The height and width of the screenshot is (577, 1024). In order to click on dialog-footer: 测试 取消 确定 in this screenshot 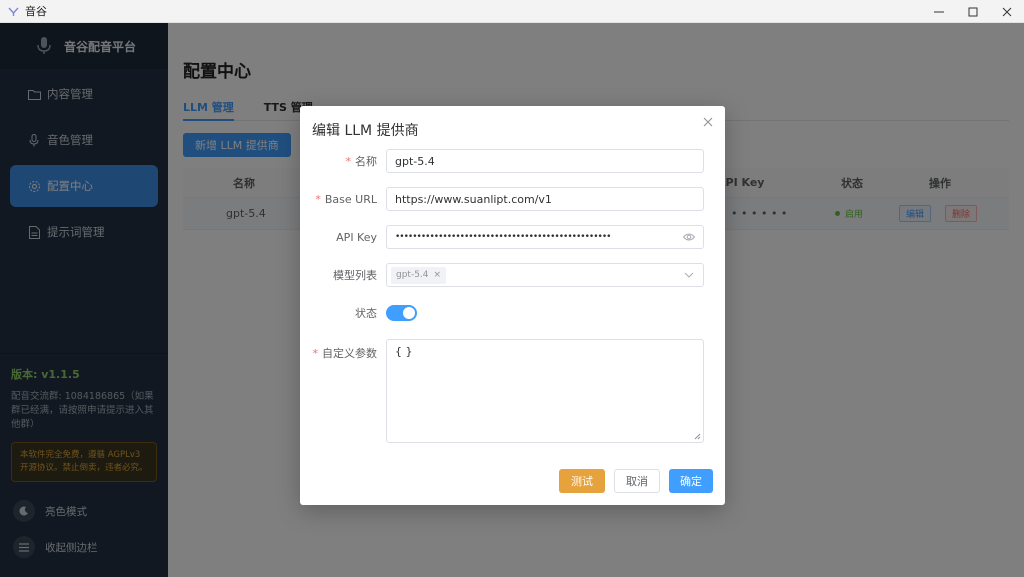, I will do `click(636, 481)`.